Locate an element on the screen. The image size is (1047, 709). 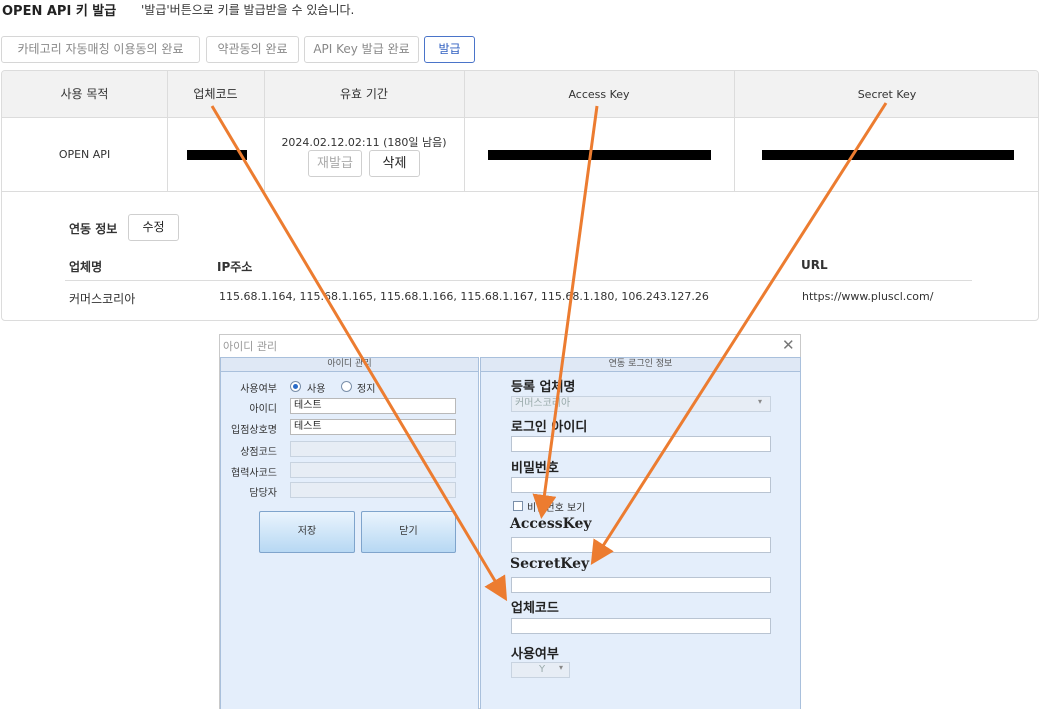
login-id-field is located at coordinates (641, 444).